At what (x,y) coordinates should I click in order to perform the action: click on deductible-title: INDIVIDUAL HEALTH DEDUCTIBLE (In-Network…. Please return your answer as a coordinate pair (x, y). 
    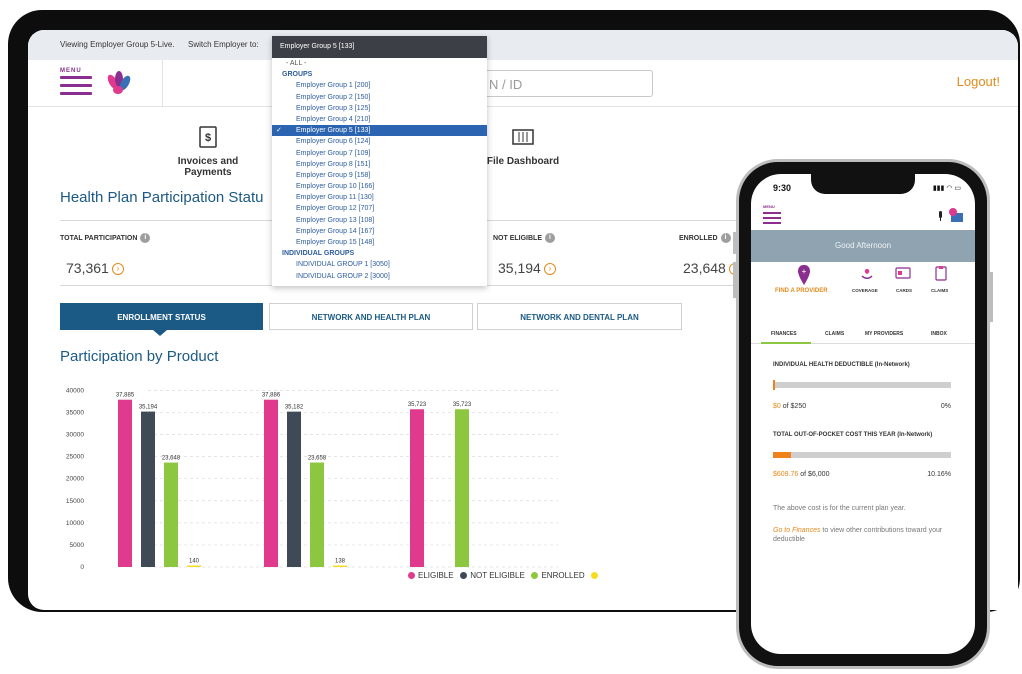
    Looking at the image, I should click on (841, 365).